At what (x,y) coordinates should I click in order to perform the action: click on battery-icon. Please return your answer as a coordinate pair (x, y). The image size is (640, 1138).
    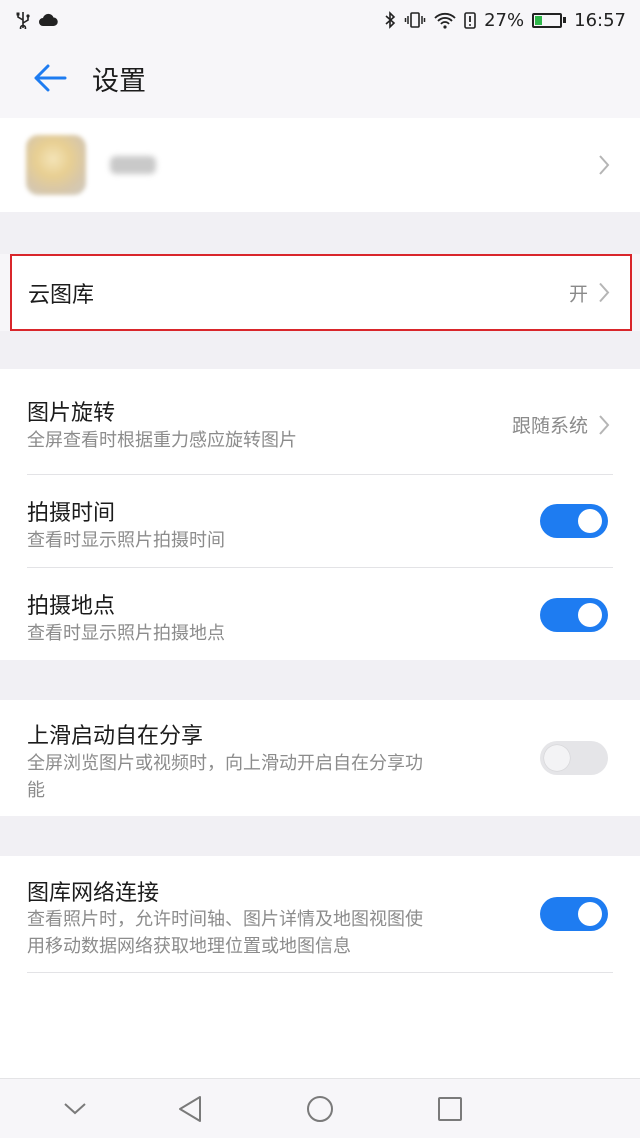
    Looking at the image, I should click on (549, 20).